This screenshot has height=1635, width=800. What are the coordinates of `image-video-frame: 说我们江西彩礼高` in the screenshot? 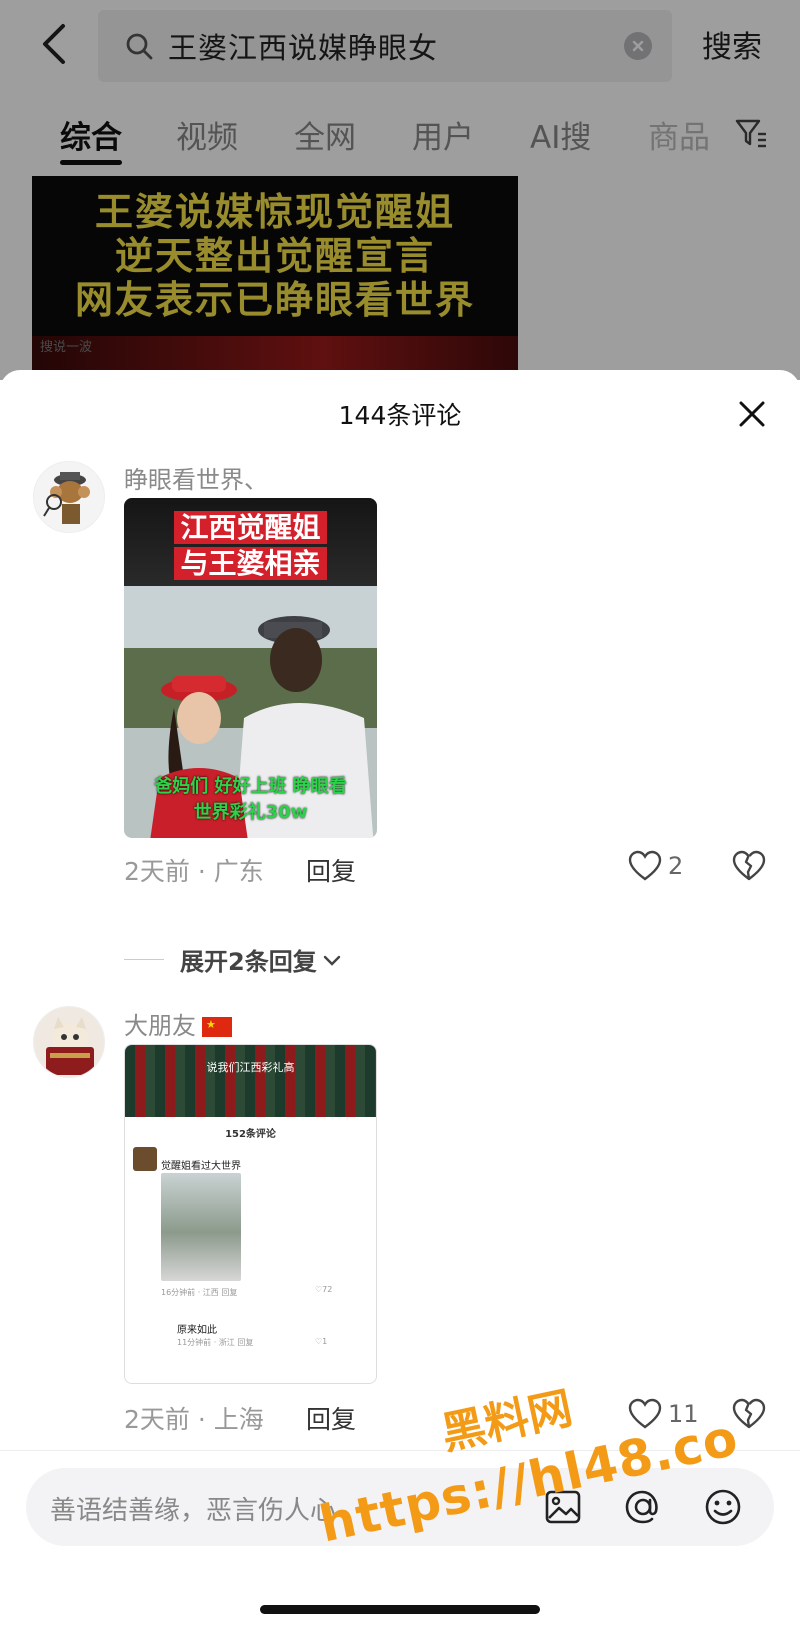 It's located at (250, 1081).